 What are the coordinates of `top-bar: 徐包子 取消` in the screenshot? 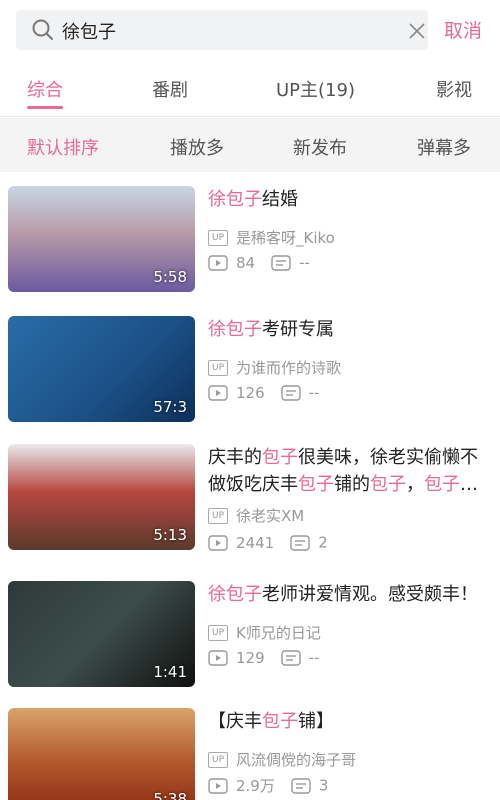 It's located at (250, 30).